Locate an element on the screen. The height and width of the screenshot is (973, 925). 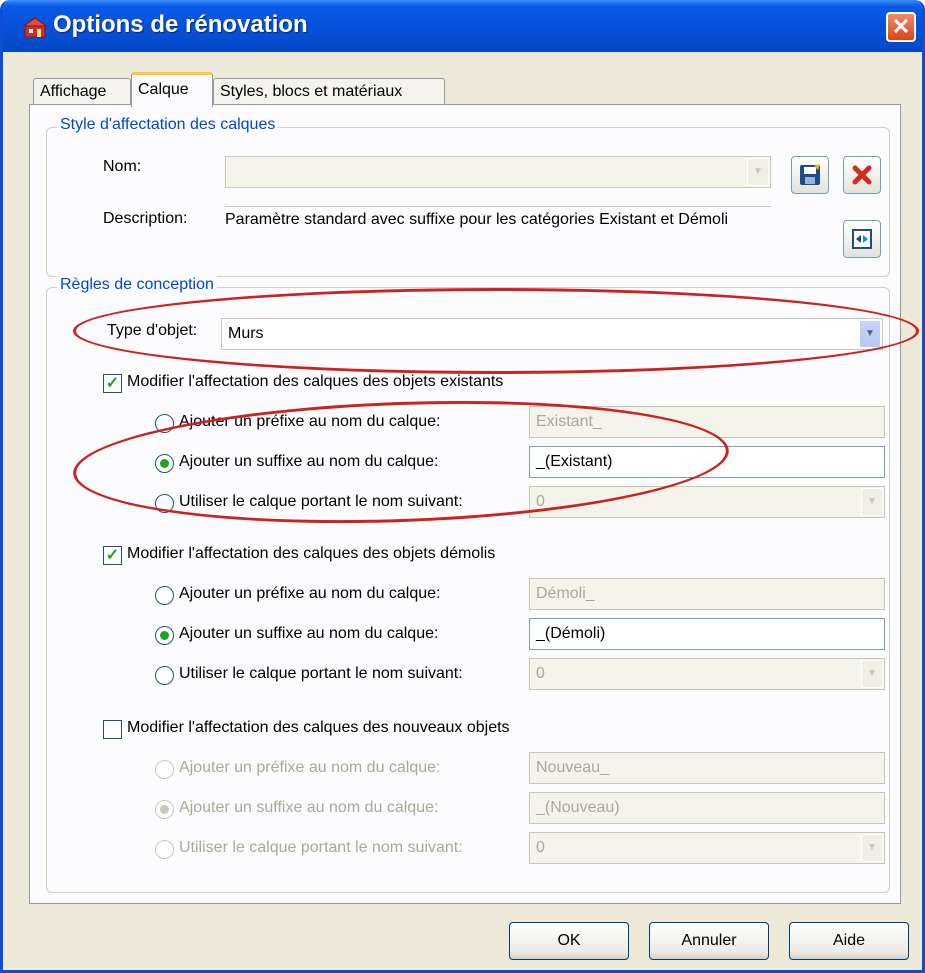
new-suffix-label: Ajouter un suffixe au nom du calque: is located at coordinates (309, 807).